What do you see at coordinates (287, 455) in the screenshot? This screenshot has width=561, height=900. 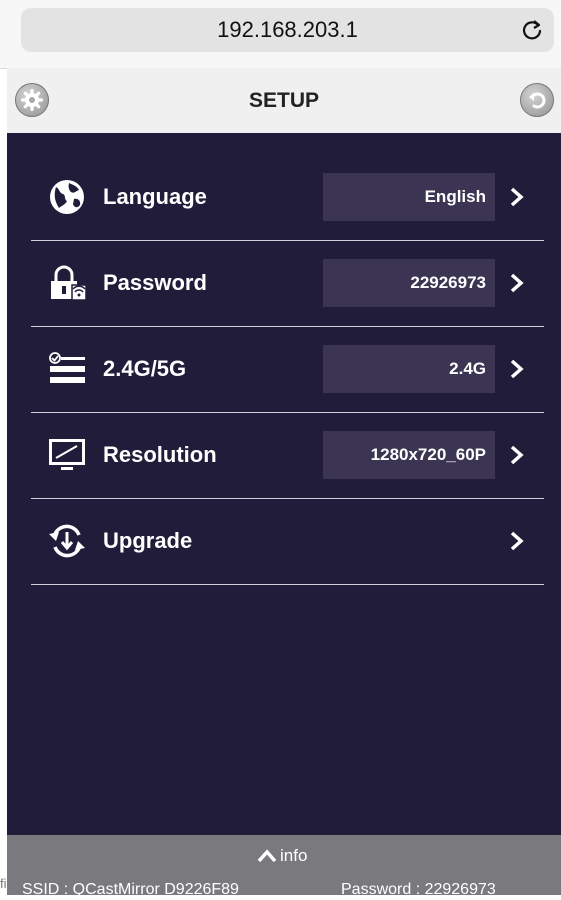 I see `setting-row-resolution: Resolution 1280x720_60P` at bounding box center [287, 455].